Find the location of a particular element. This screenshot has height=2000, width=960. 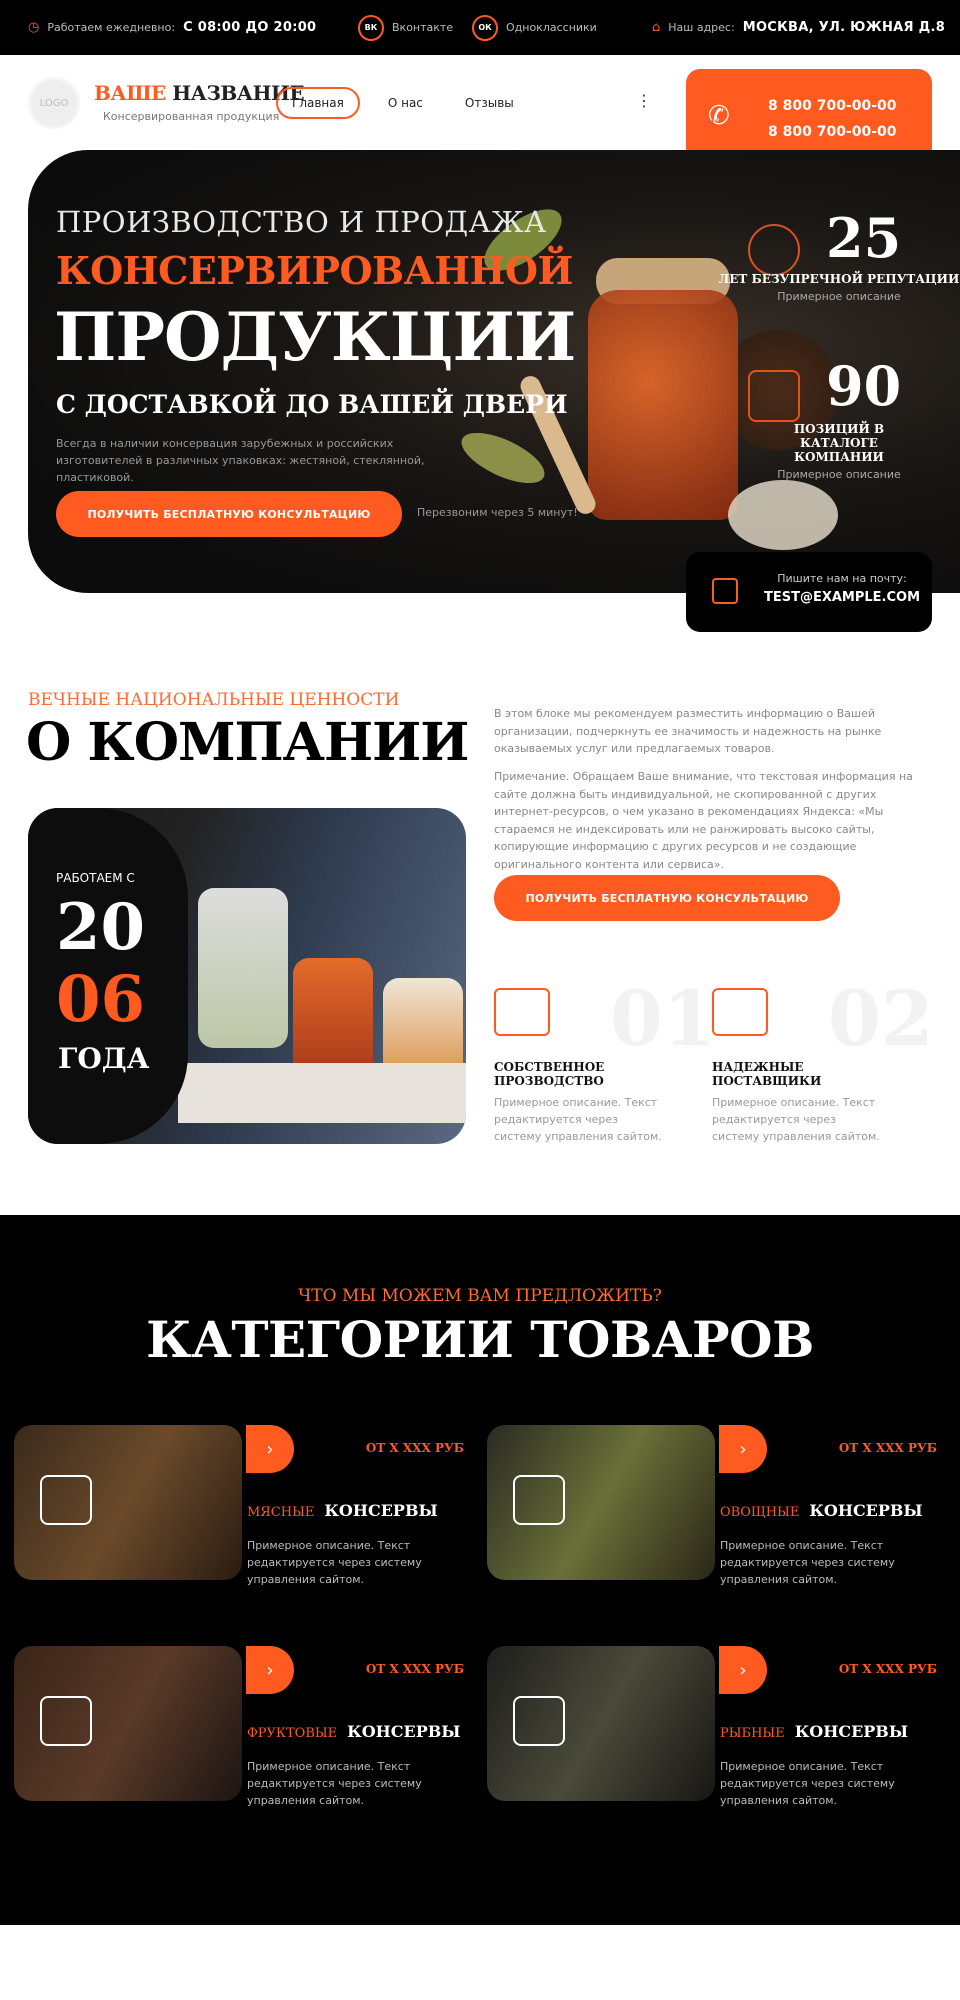

category-name: МЯСНЫЕ КОНСЕРВЫ is located at coordinates (342, 1510).